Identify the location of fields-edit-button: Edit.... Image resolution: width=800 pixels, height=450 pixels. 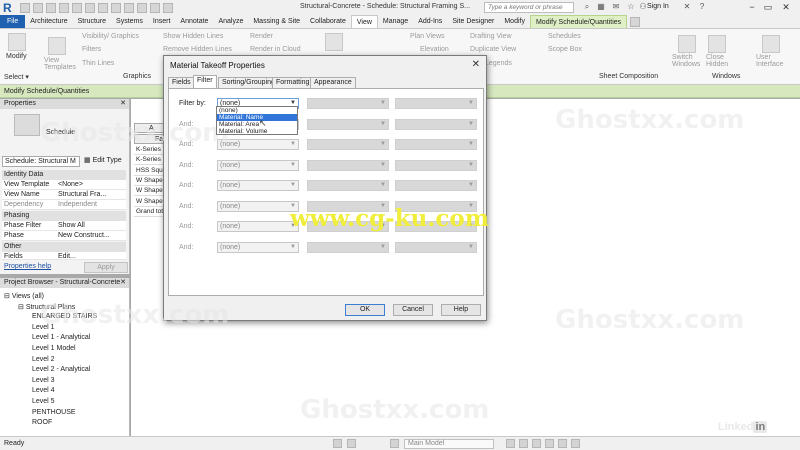
(91, 255).